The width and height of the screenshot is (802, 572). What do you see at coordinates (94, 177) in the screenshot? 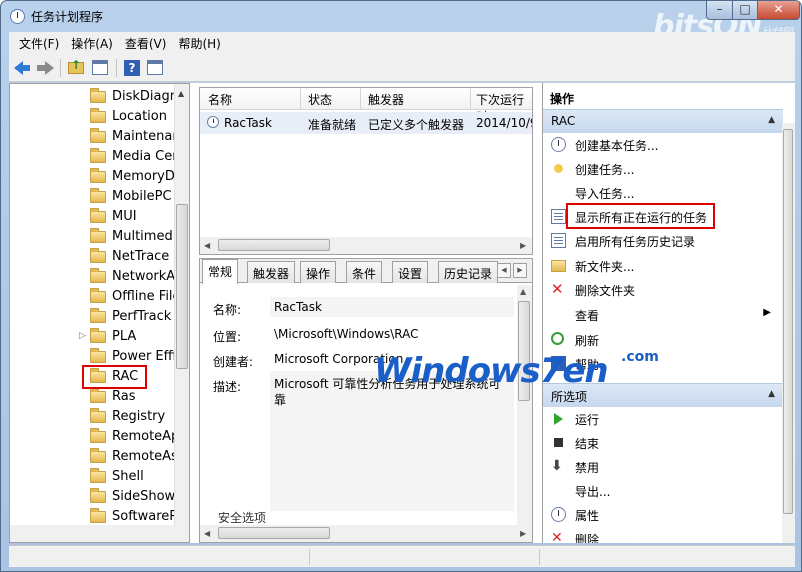
I see `tree-item: MemoryDi` at bounding box center [94, 177].